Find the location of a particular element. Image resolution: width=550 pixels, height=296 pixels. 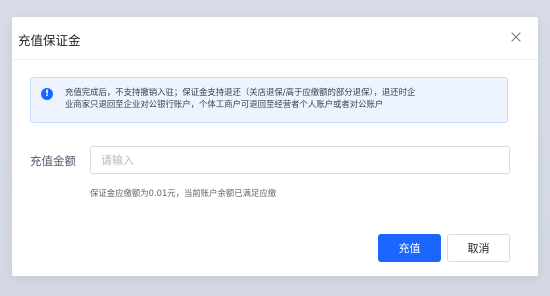

dialog-title: 充值保证金 is located at coordinates (49, 40).